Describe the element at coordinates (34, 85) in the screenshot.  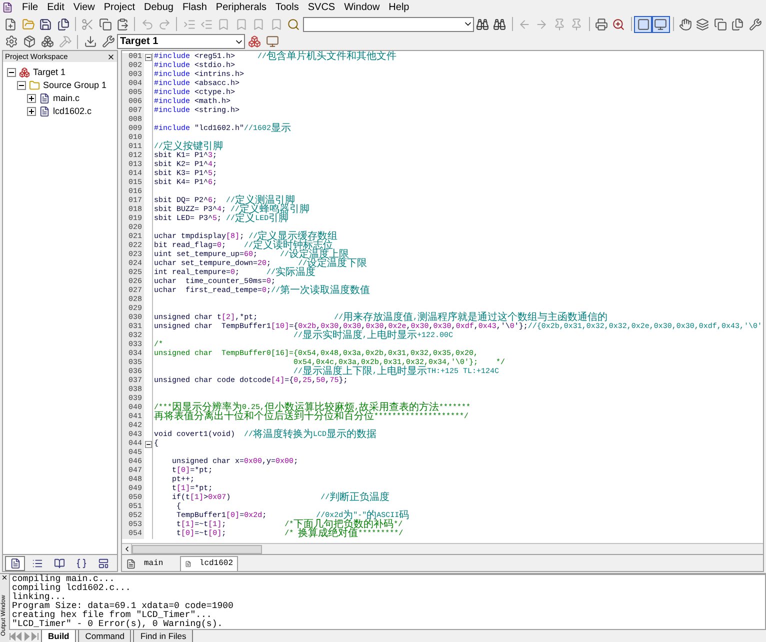
I see `folder-icon` at that location.